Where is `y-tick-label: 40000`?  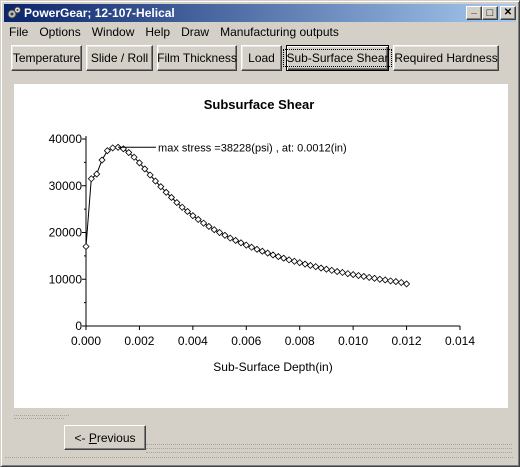
y-tick-label: 40000 is located at coordinates (66, 139).